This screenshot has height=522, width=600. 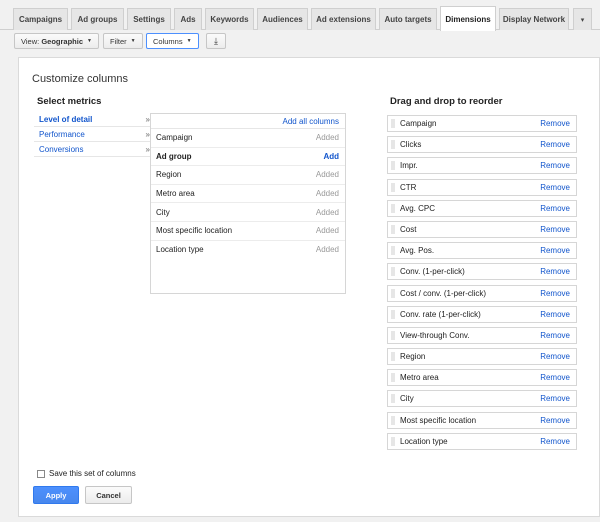 What do you see at coordinates (482, 357) in the screenshot?
I see `reorder-item: Region Remove` at bounding box center [482, 357].